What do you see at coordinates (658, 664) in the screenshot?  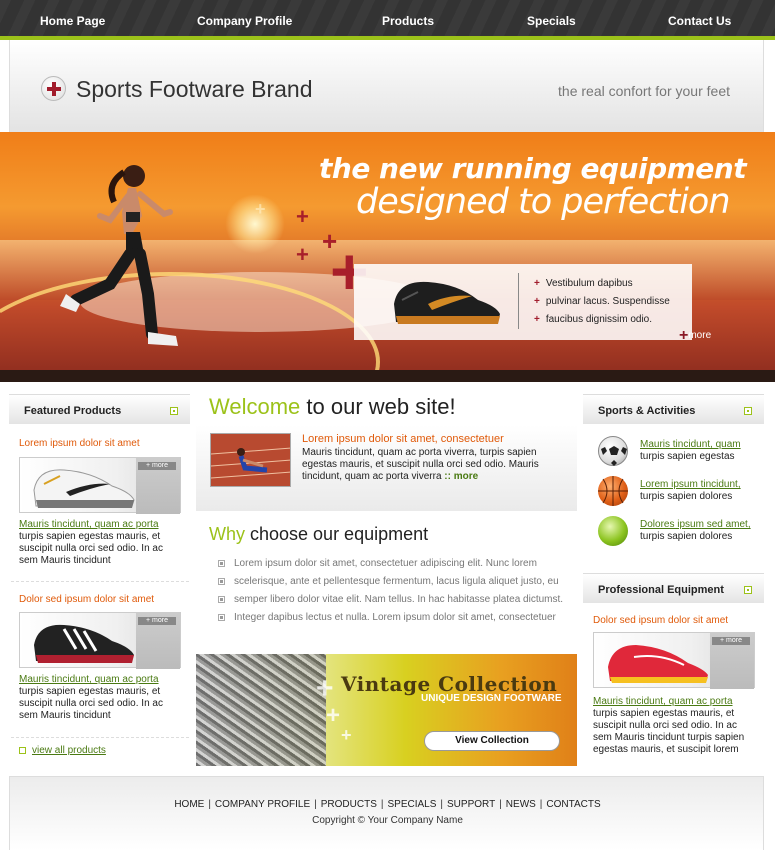 I see `red-spike-shoe-icon` at bounding box center [658, 664].